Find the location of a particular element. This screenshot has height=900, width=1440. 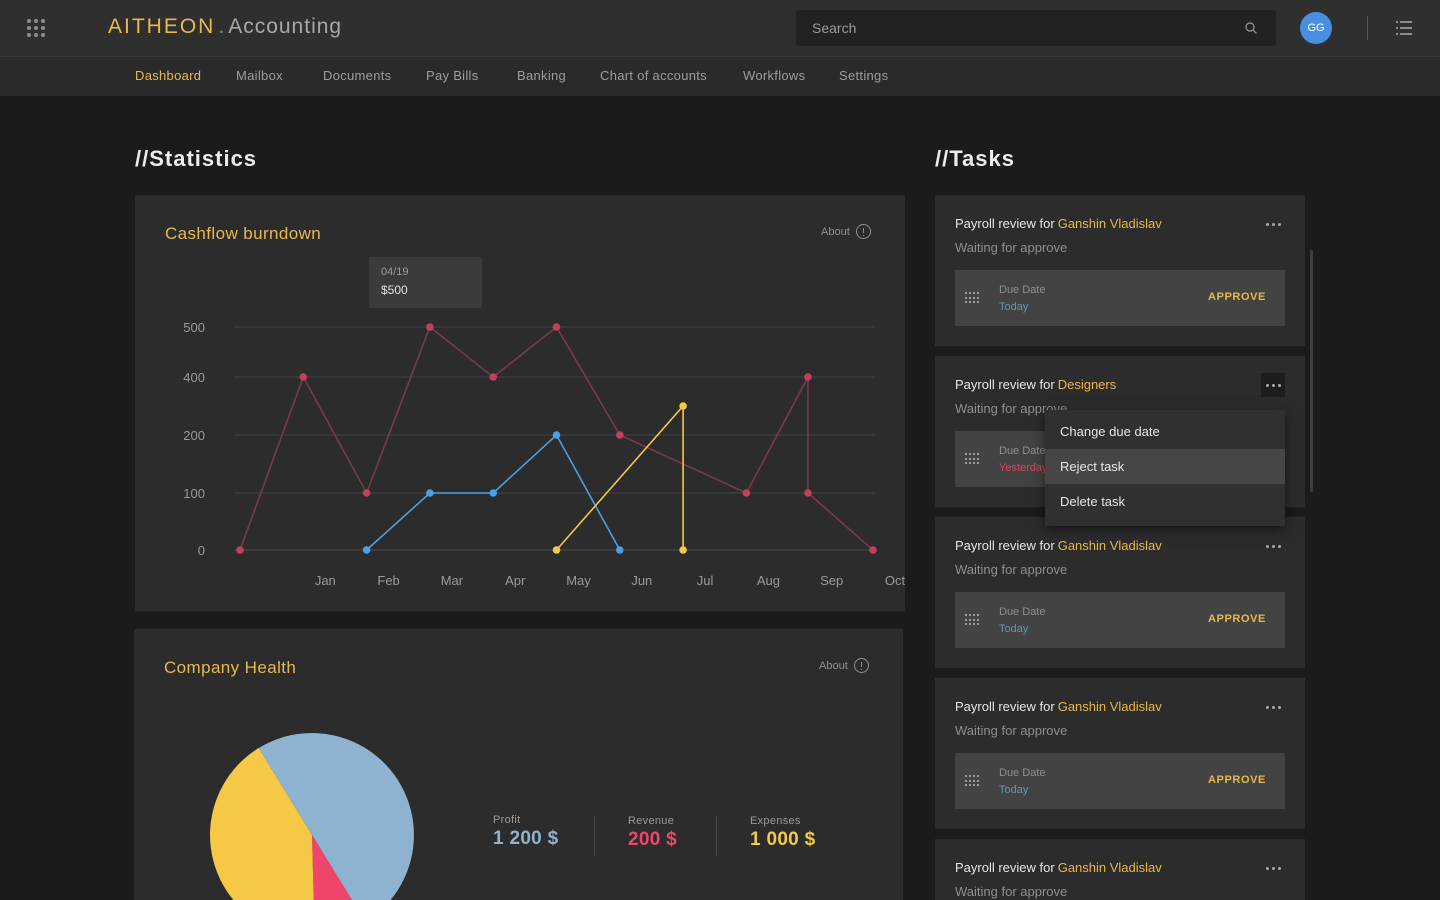

task-title: Payroll review for Designers is located at coordinates (1035, 384).